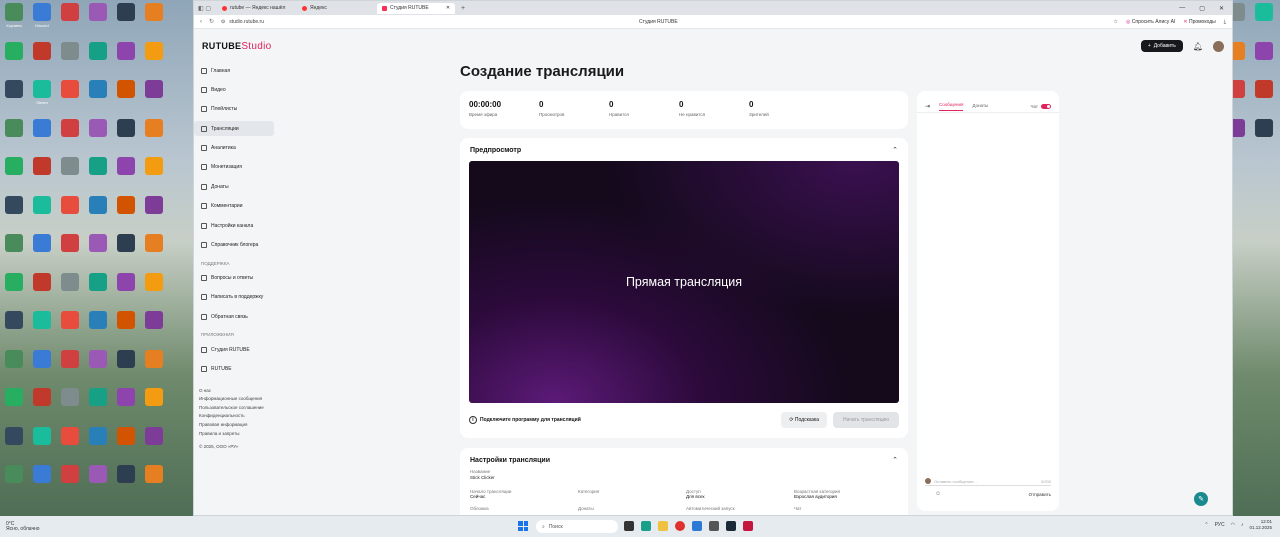 The height and width of the screenshot is (537, 1280). I want to click on sidebar-item-rutube-app: RUTUBE, so click(235, 369).